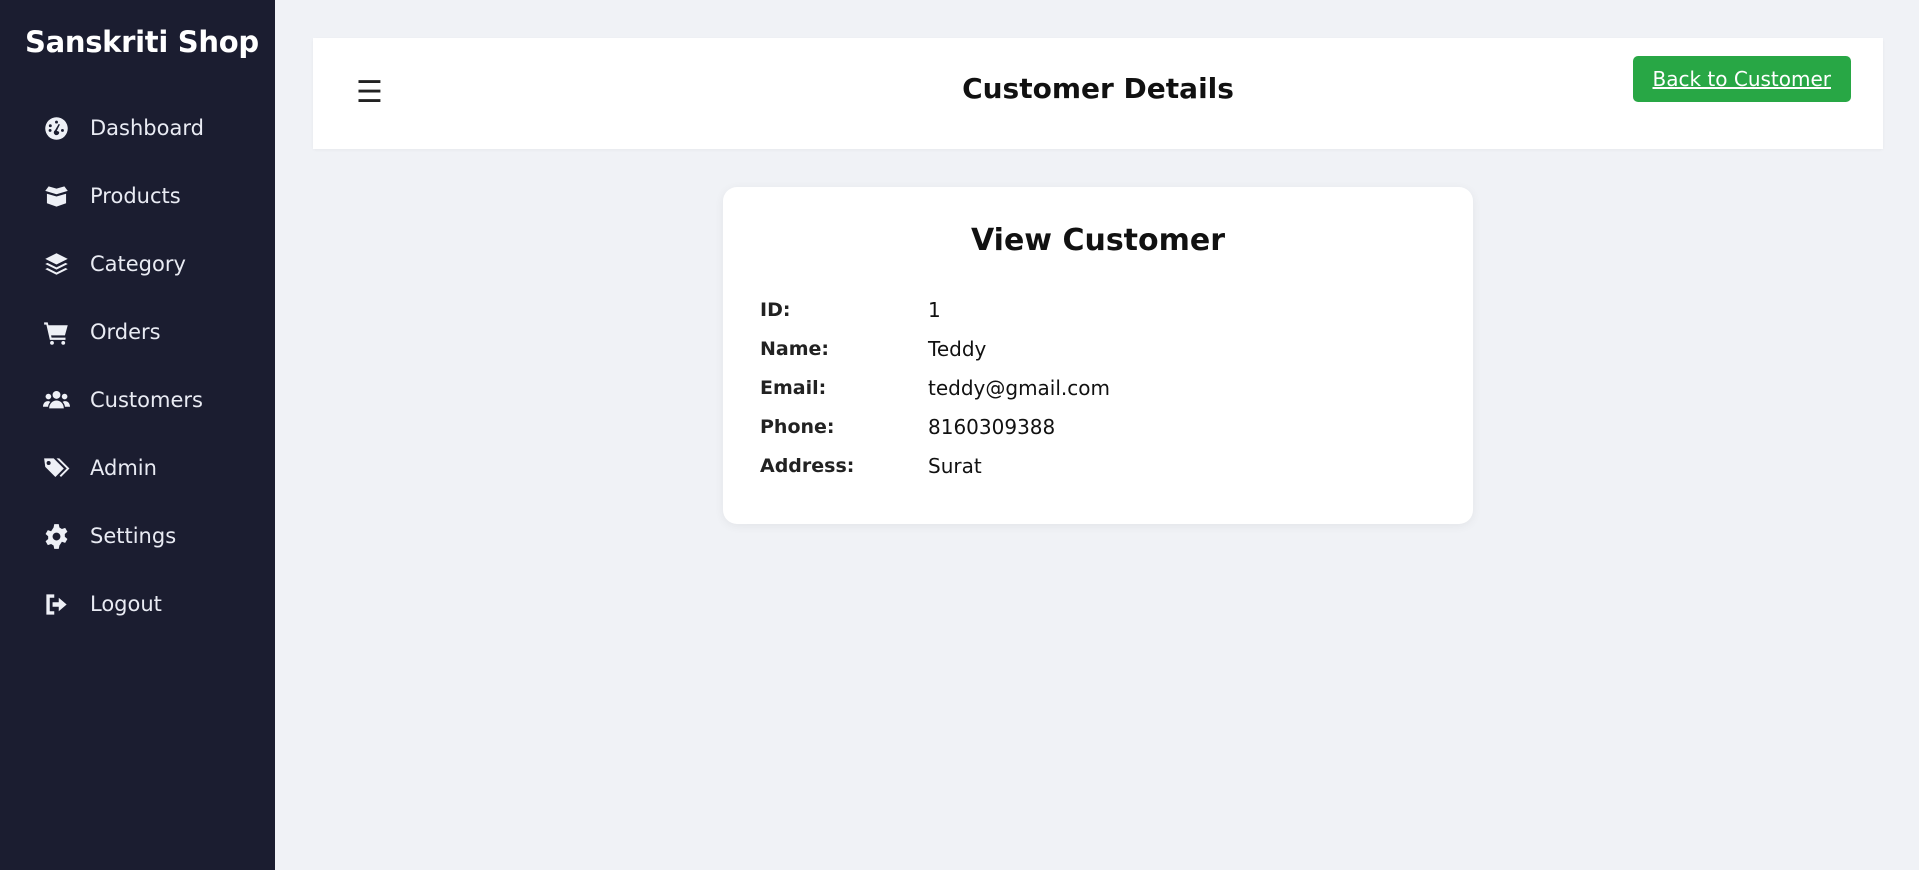 The height and width of the screenshot is (870, 1919). What do you see at coordinates (56, 468) in the screenshot?
I see `tags-icon` at bounding box center [56, 468].